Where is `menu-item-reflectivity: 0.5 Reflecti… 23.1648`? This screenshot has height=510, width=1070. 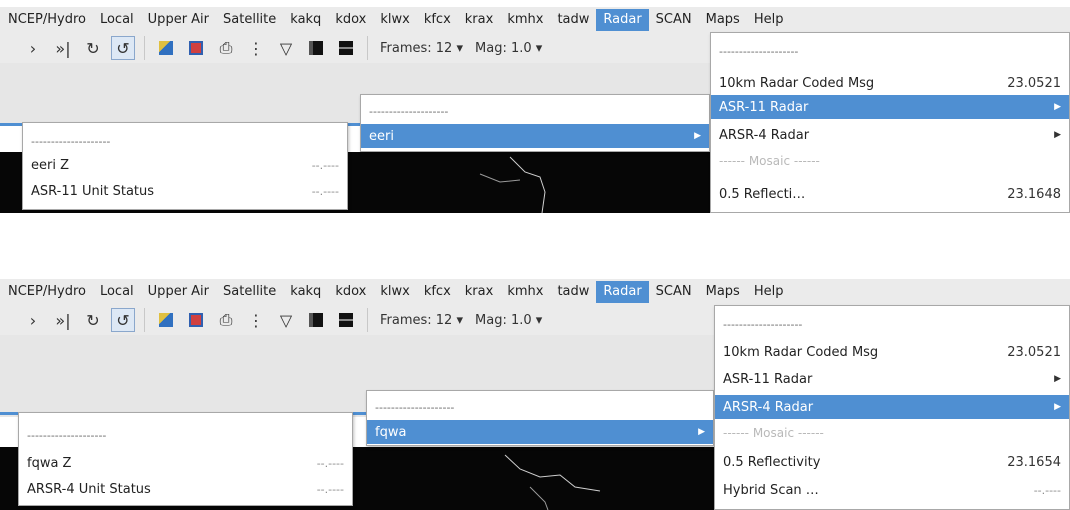
menu-item-reflectivity: 0.5 Reflecti… 23.1648 is located at coordinates (890, 194).